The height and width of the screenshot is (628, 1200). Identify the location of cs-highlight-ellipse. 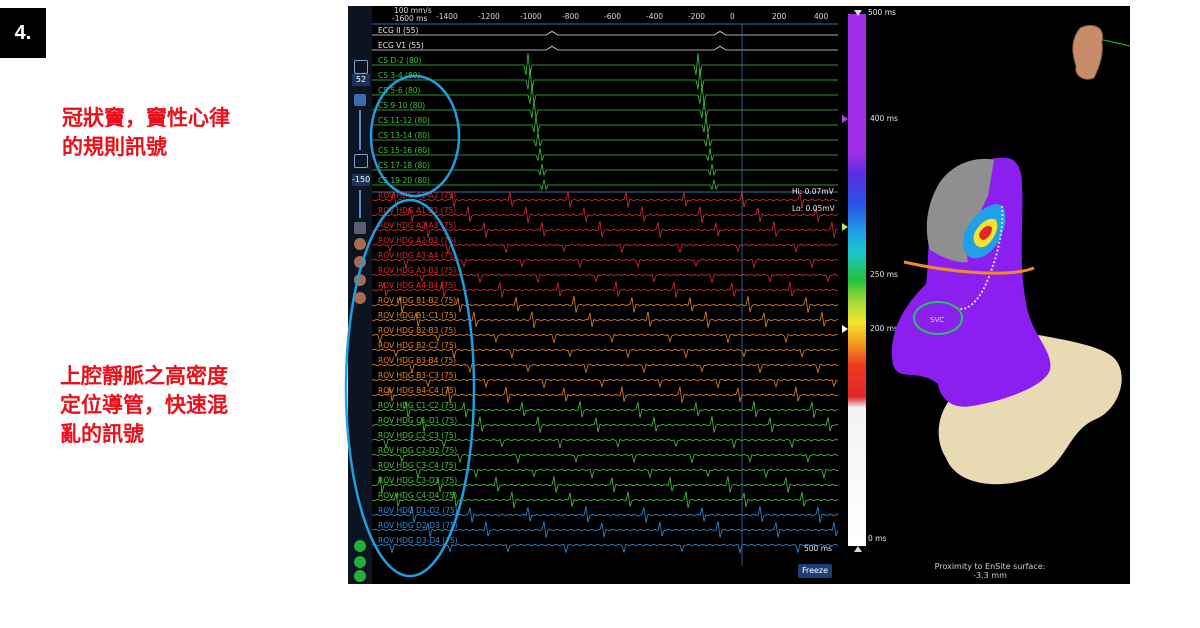
(415, 136).